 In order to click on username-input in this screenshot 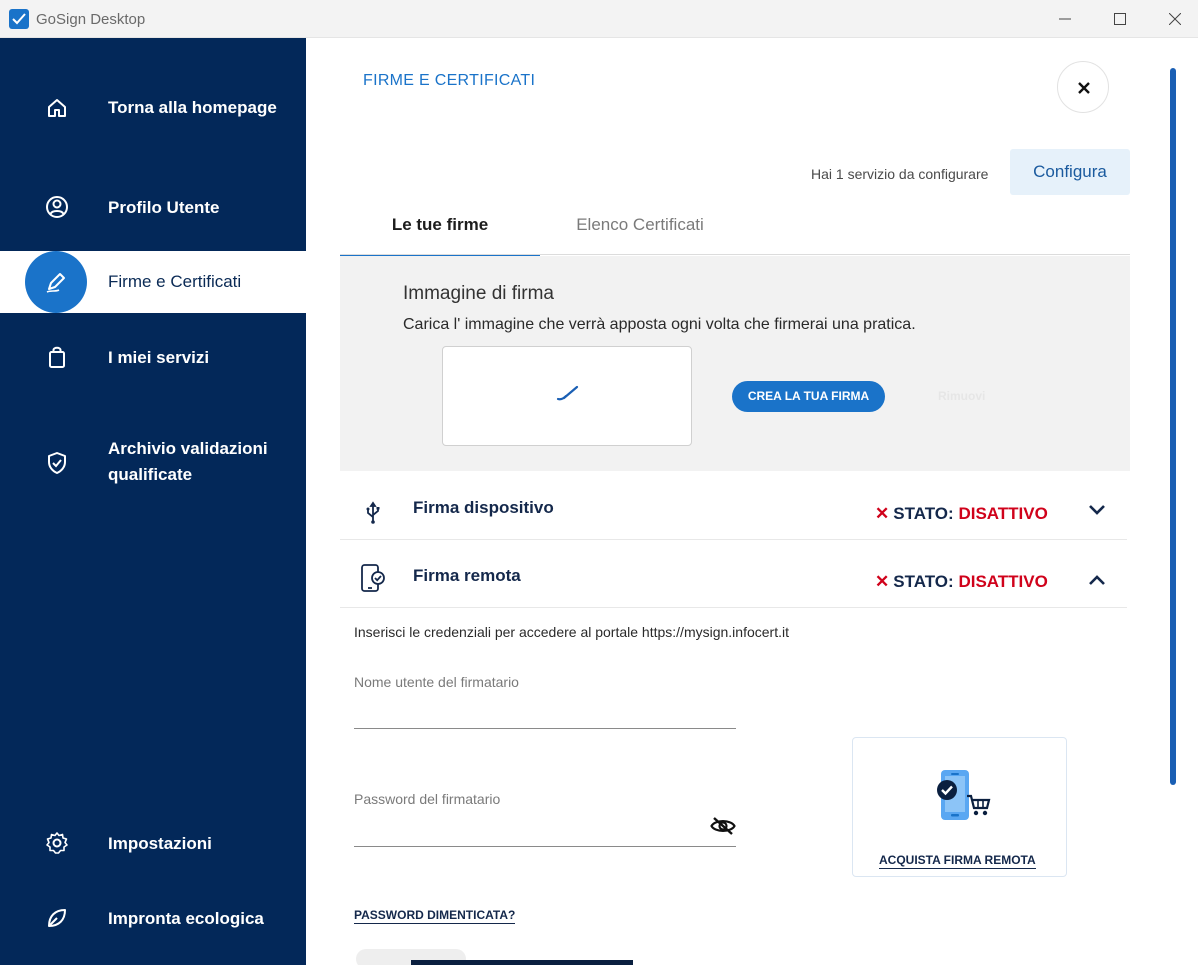, I will do `click(545, 728)`.